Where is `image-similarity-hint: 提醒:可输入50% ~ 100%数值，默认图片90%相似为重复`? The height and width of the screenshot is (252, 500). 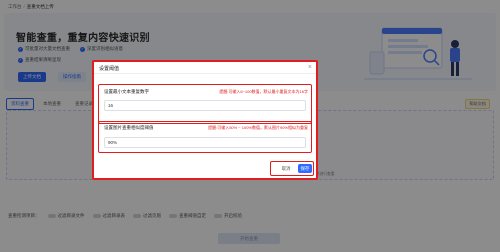 image-similarity-hint: 提醒:可输入50% ~ 100%数值，默认图片90%相似为重复 is located at coordinates (258, 127).